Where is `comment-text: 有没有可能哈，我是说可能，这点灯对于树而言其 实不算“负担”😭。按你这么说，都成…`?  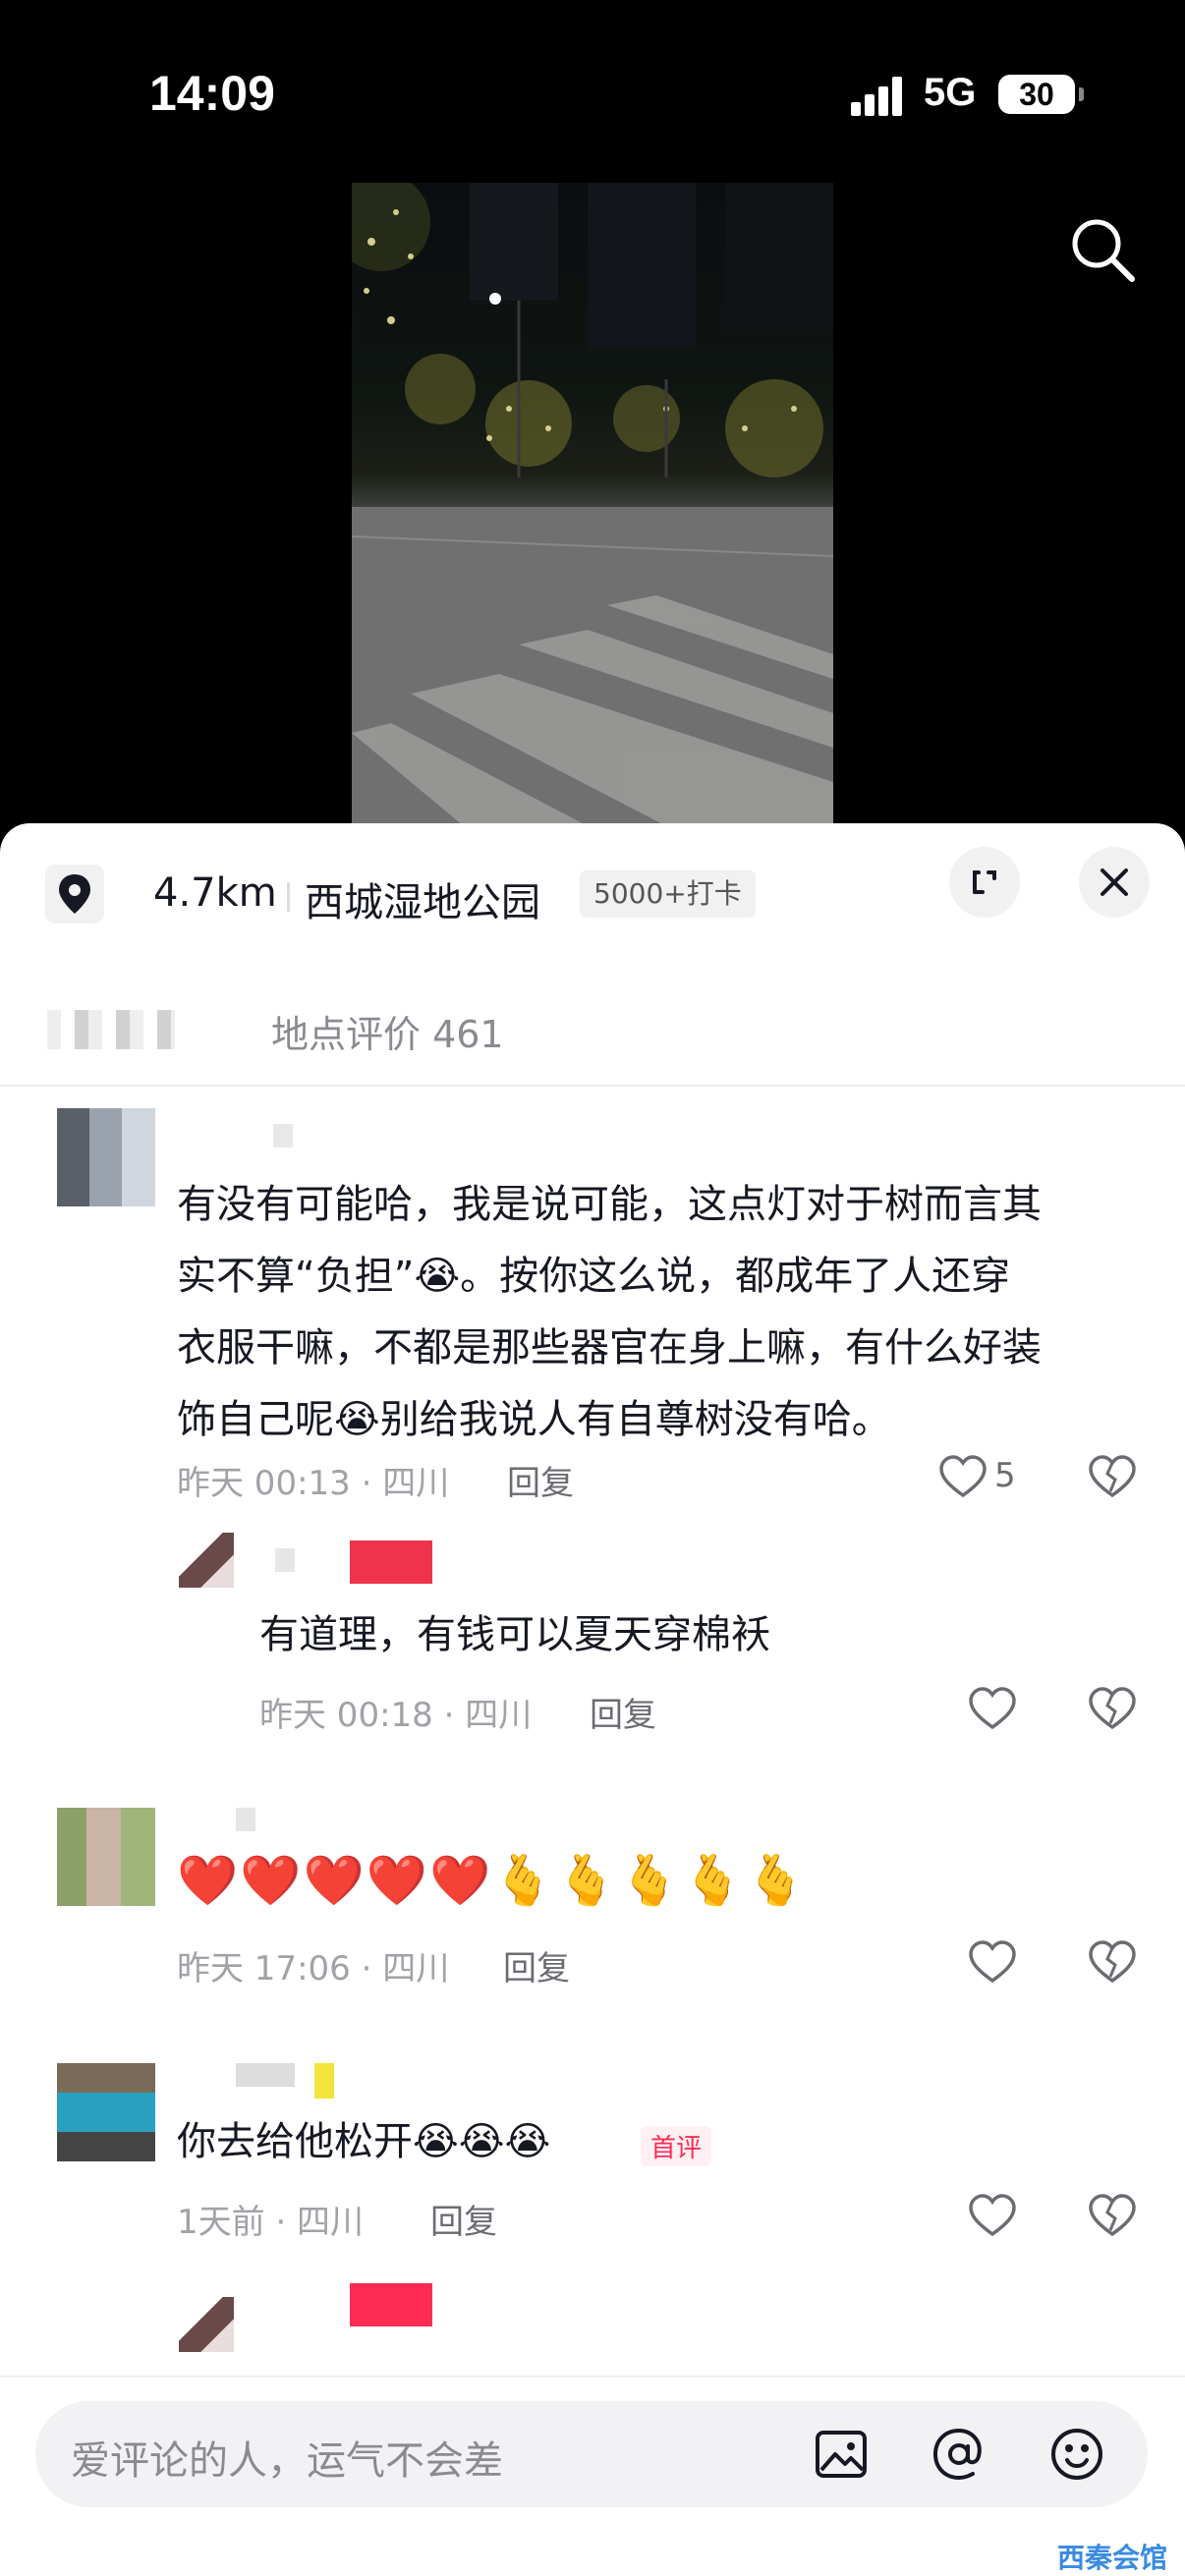 comment-text: 有没有可能哈，我是说可能，这点灯对于树而言其 实不算“负担”😭。按你这么说，都成… is located at coordinates (610, 1312).